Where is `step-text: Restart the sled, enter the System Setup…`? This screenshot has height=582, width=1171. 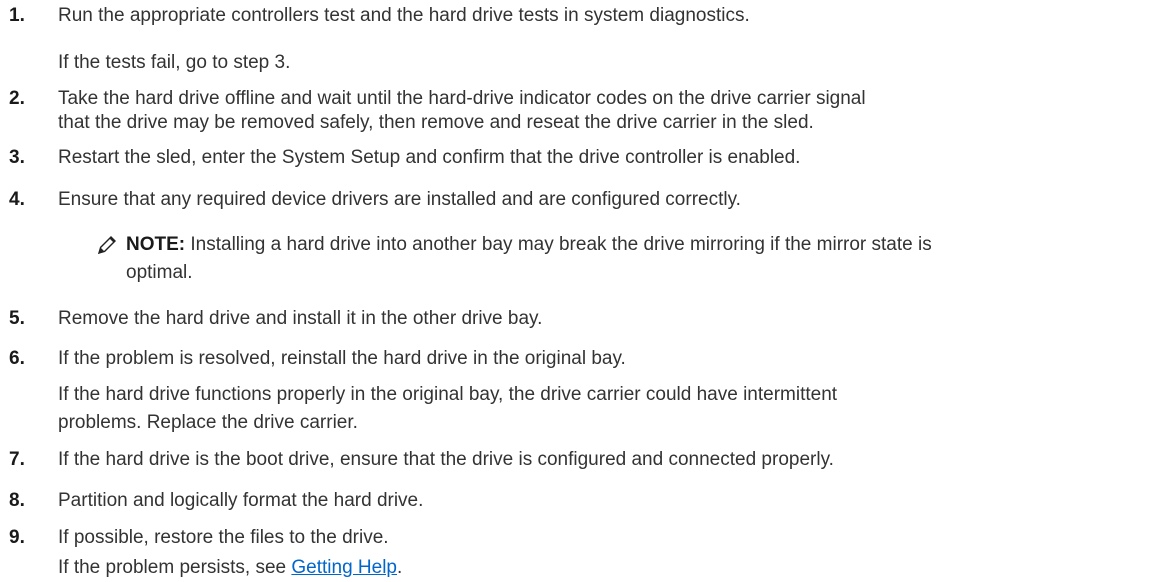
step-text: Restart the sled, enter the System Setup… is located at coordinates (429, 157).